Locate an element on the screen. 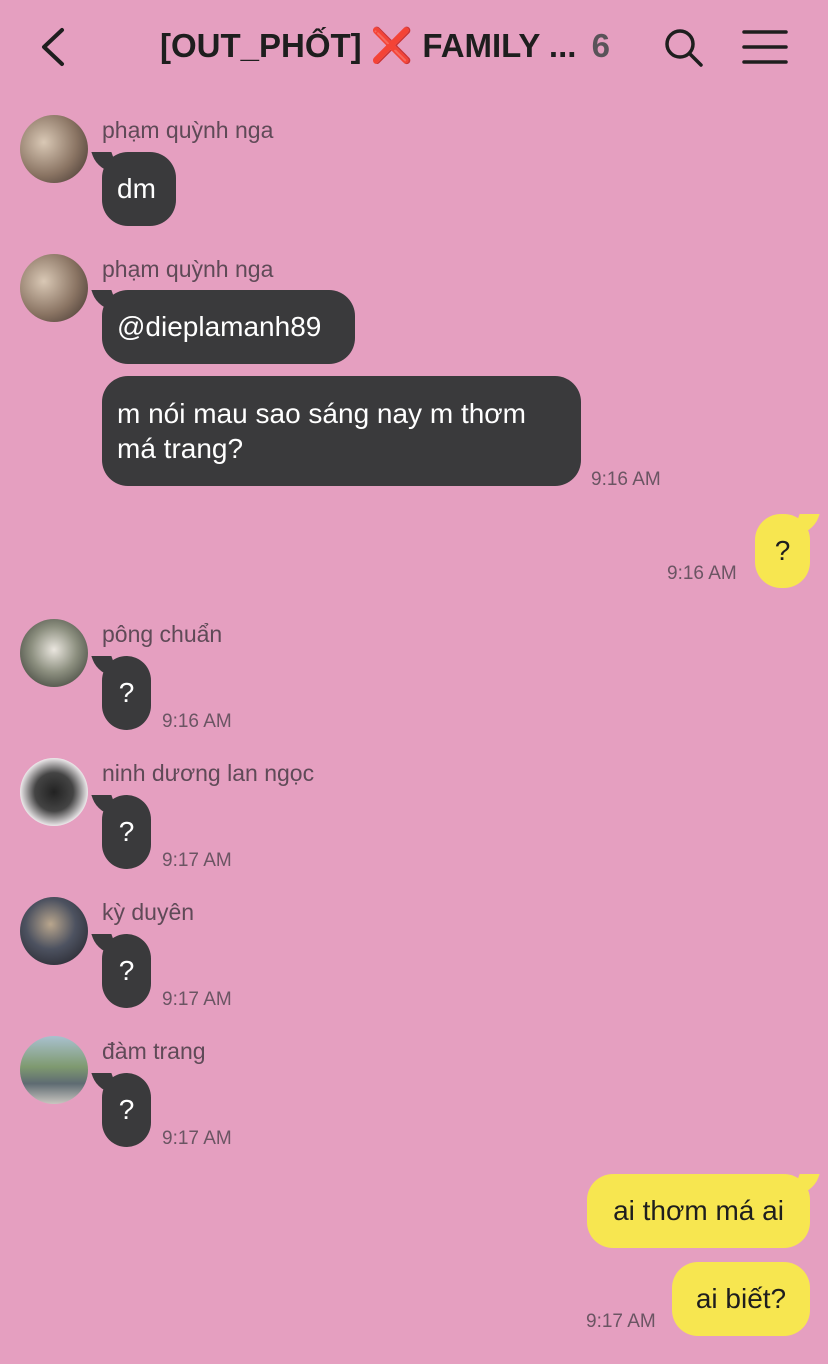  message-text: ai thơm má ai is located at coordinates (698, 1210).